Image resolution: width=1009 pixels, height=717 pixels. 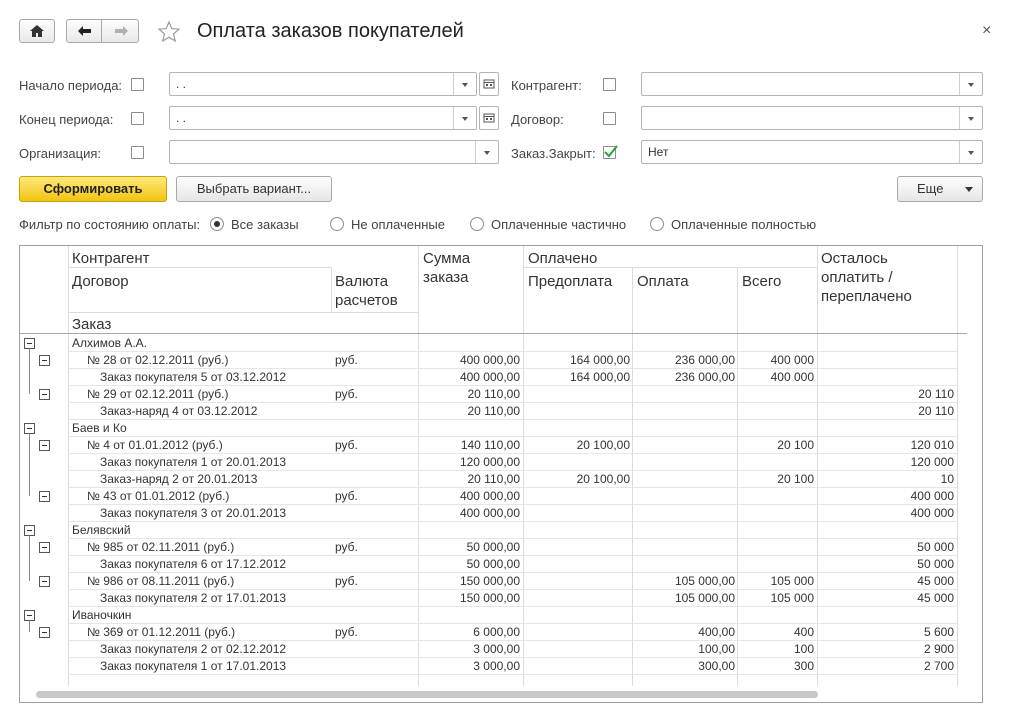 What do you see at coordinates (609, 84) in the screenshot?
I see `counterparty-checkbox` at bounding box center [609, 84].